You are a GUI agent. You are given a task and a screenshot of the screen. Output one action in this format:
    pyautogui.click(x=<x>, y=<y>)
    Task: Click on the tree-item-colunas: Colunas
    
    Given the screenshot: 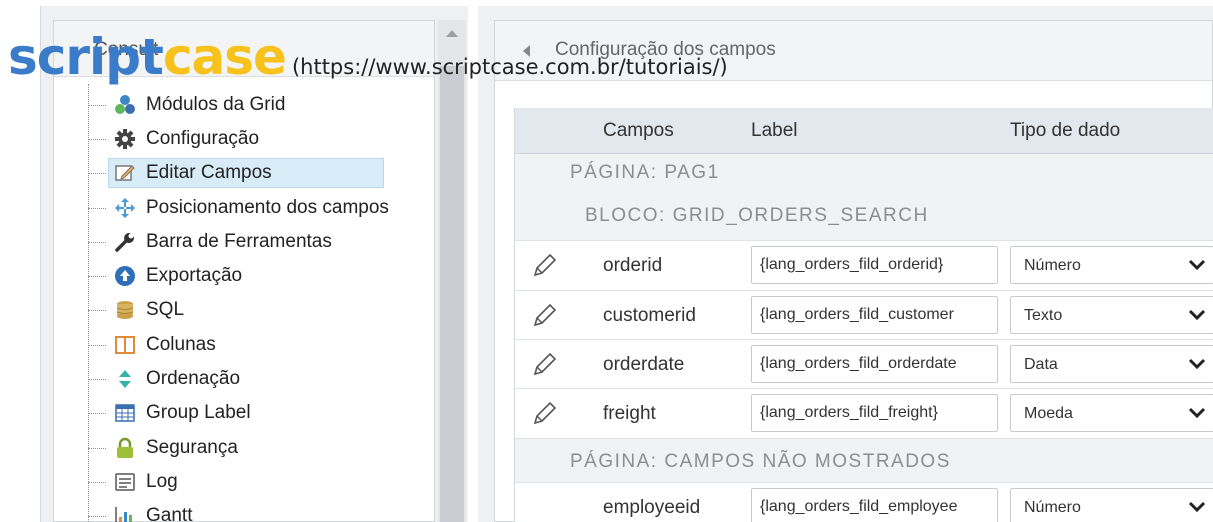 What is the action you would take?
    pyautogui.click(x=152, y=345)
    